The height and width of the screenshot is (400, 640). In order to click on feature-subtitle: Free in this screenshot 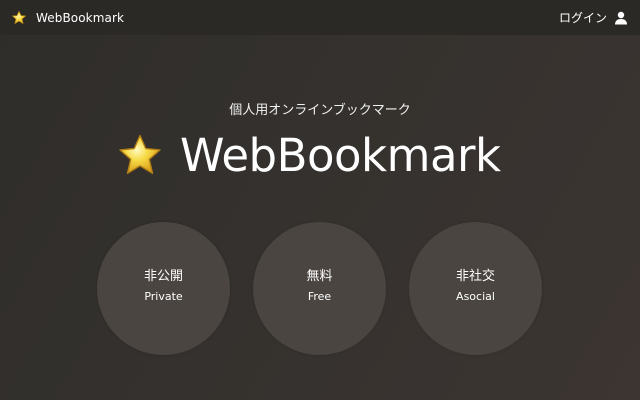, I will do `click(319, 296)`.